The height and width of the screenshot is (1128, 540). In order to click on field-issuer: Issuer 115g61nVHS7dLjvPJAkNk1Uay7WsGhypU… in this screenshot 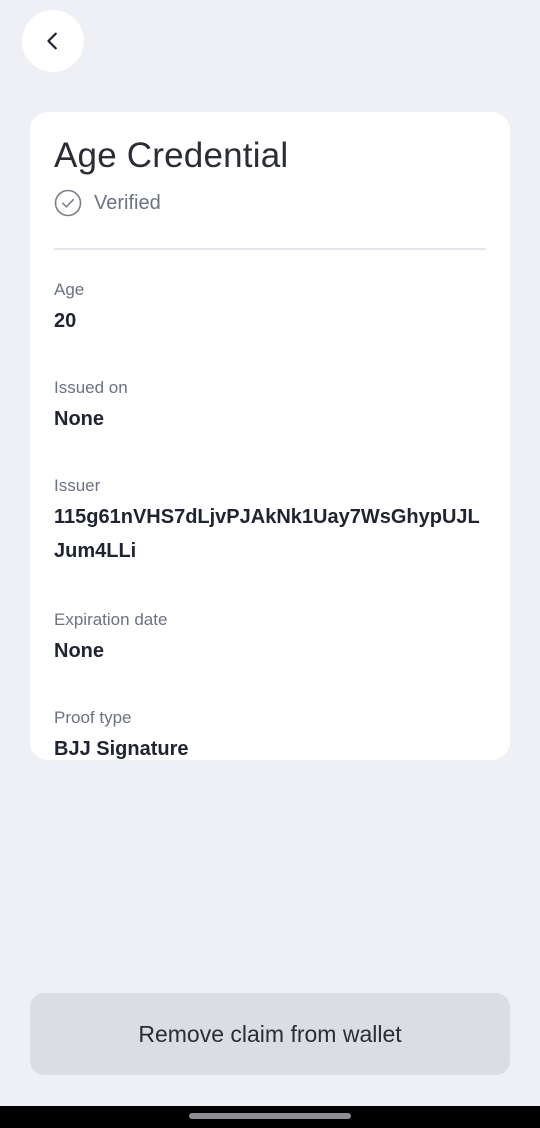, I will do `click(270, 521)`.